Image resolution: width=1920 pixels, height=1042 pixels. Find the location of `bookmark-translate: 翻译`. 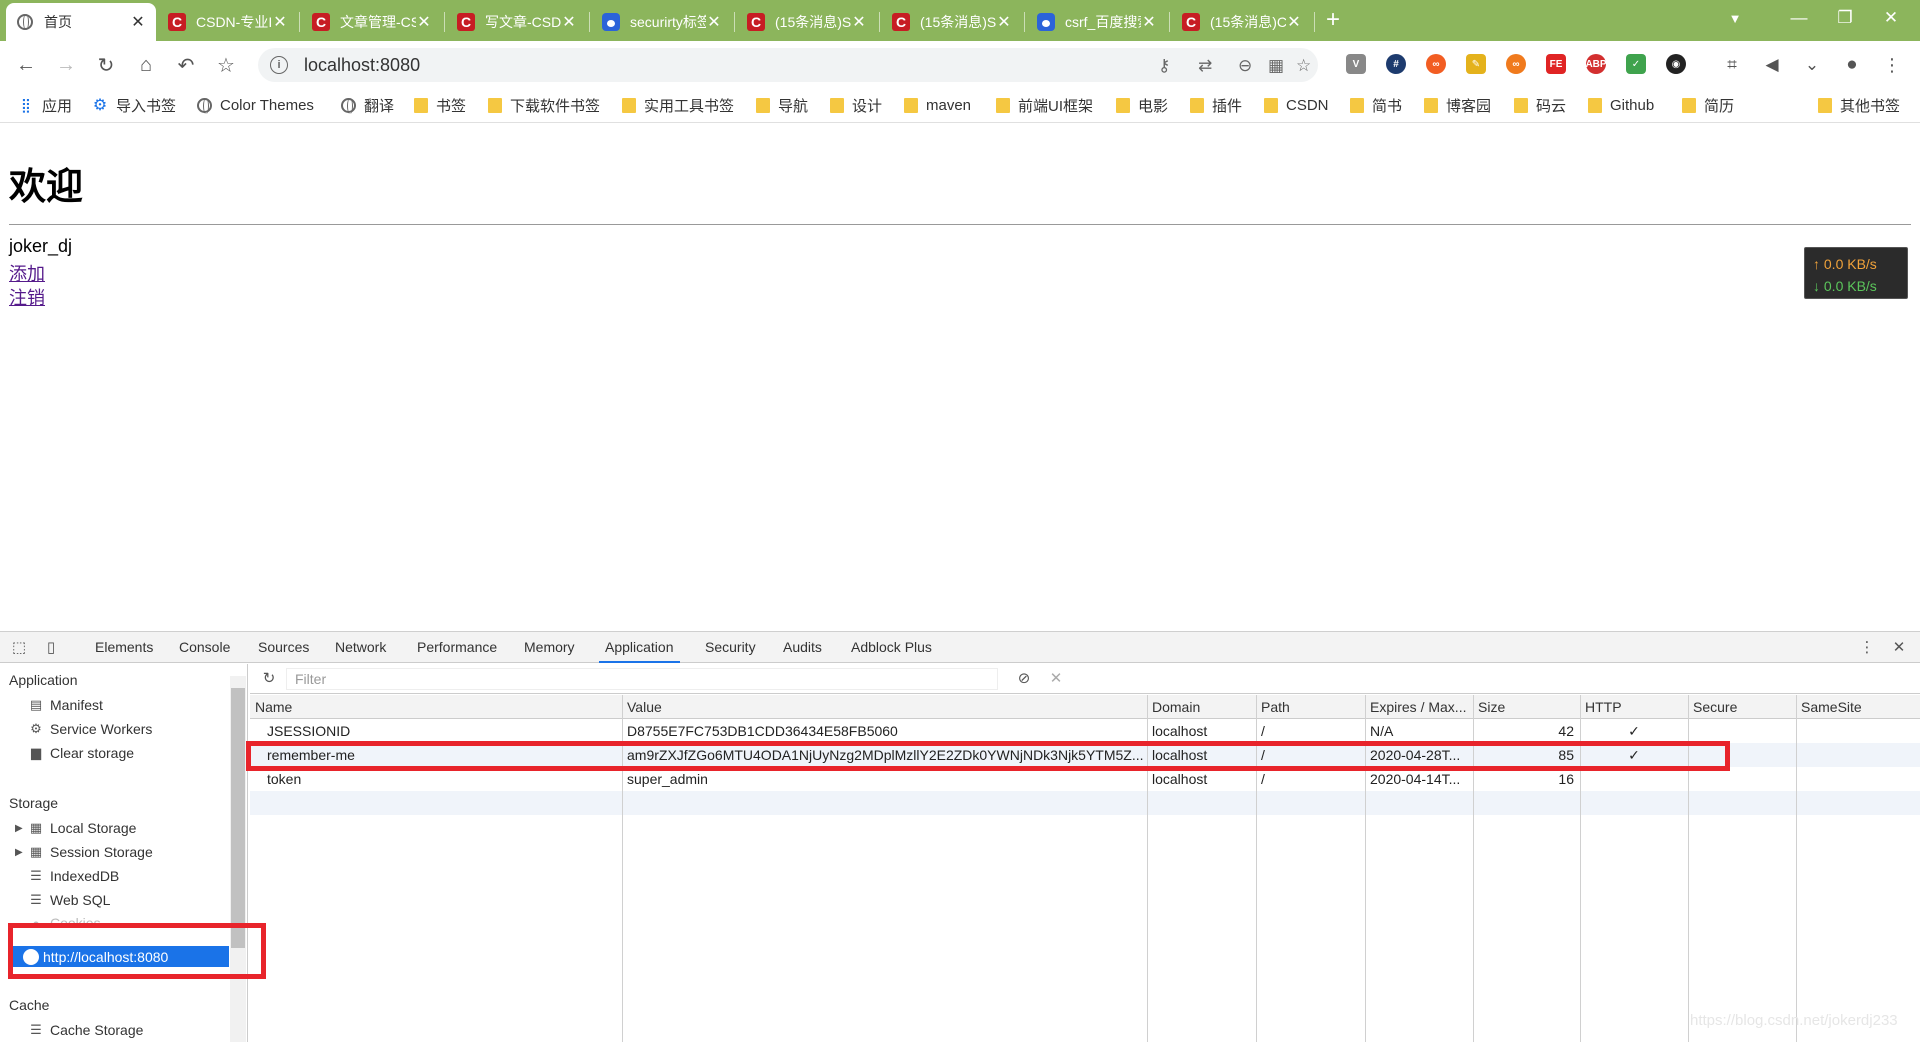

bookmark-translate: 翻译 is located at coordinates (367, 105).